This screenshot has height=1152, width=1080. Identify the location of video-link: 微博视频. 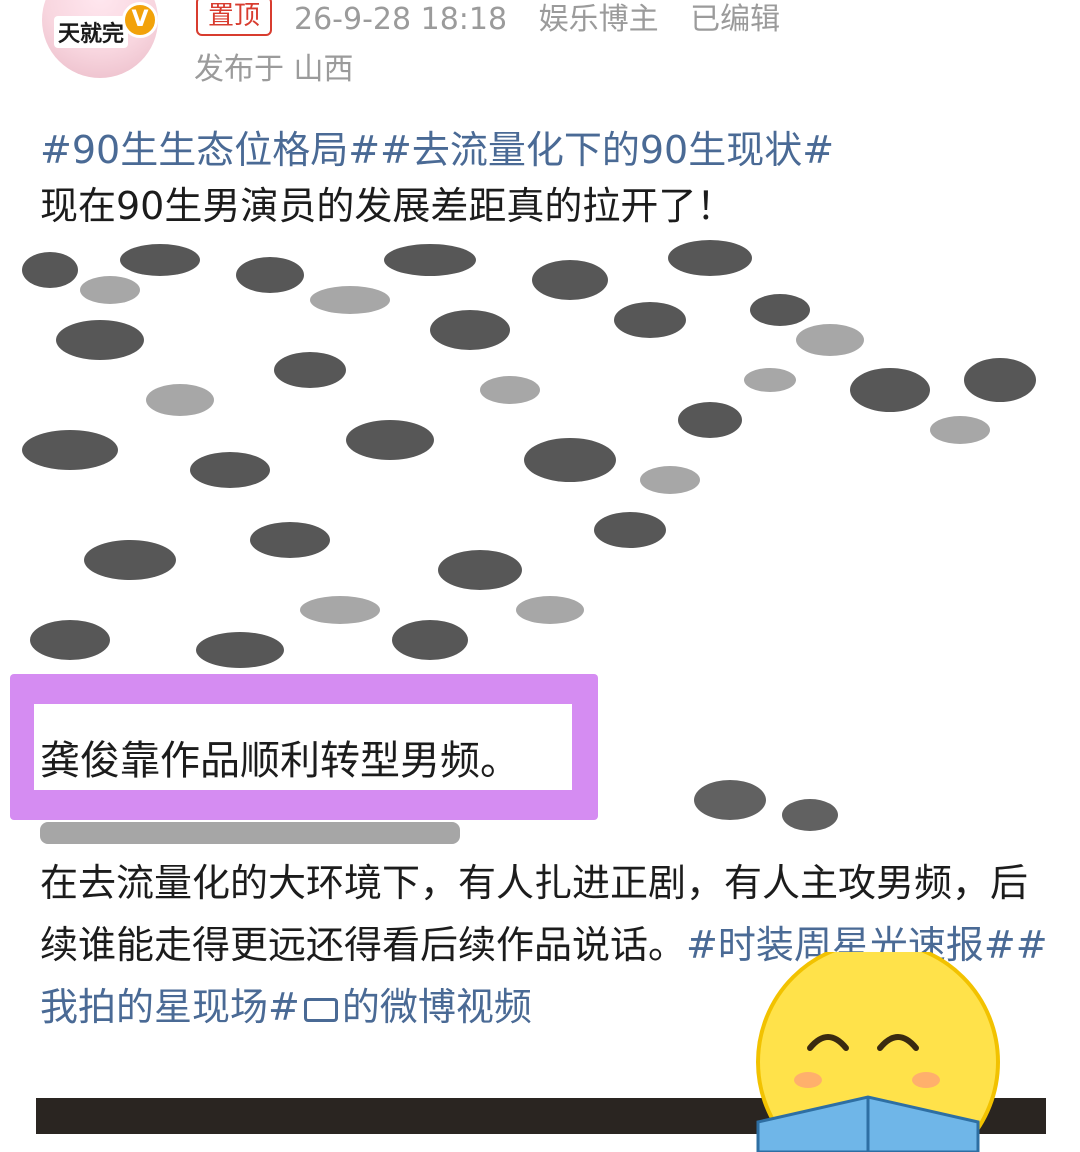
(456, 1007).